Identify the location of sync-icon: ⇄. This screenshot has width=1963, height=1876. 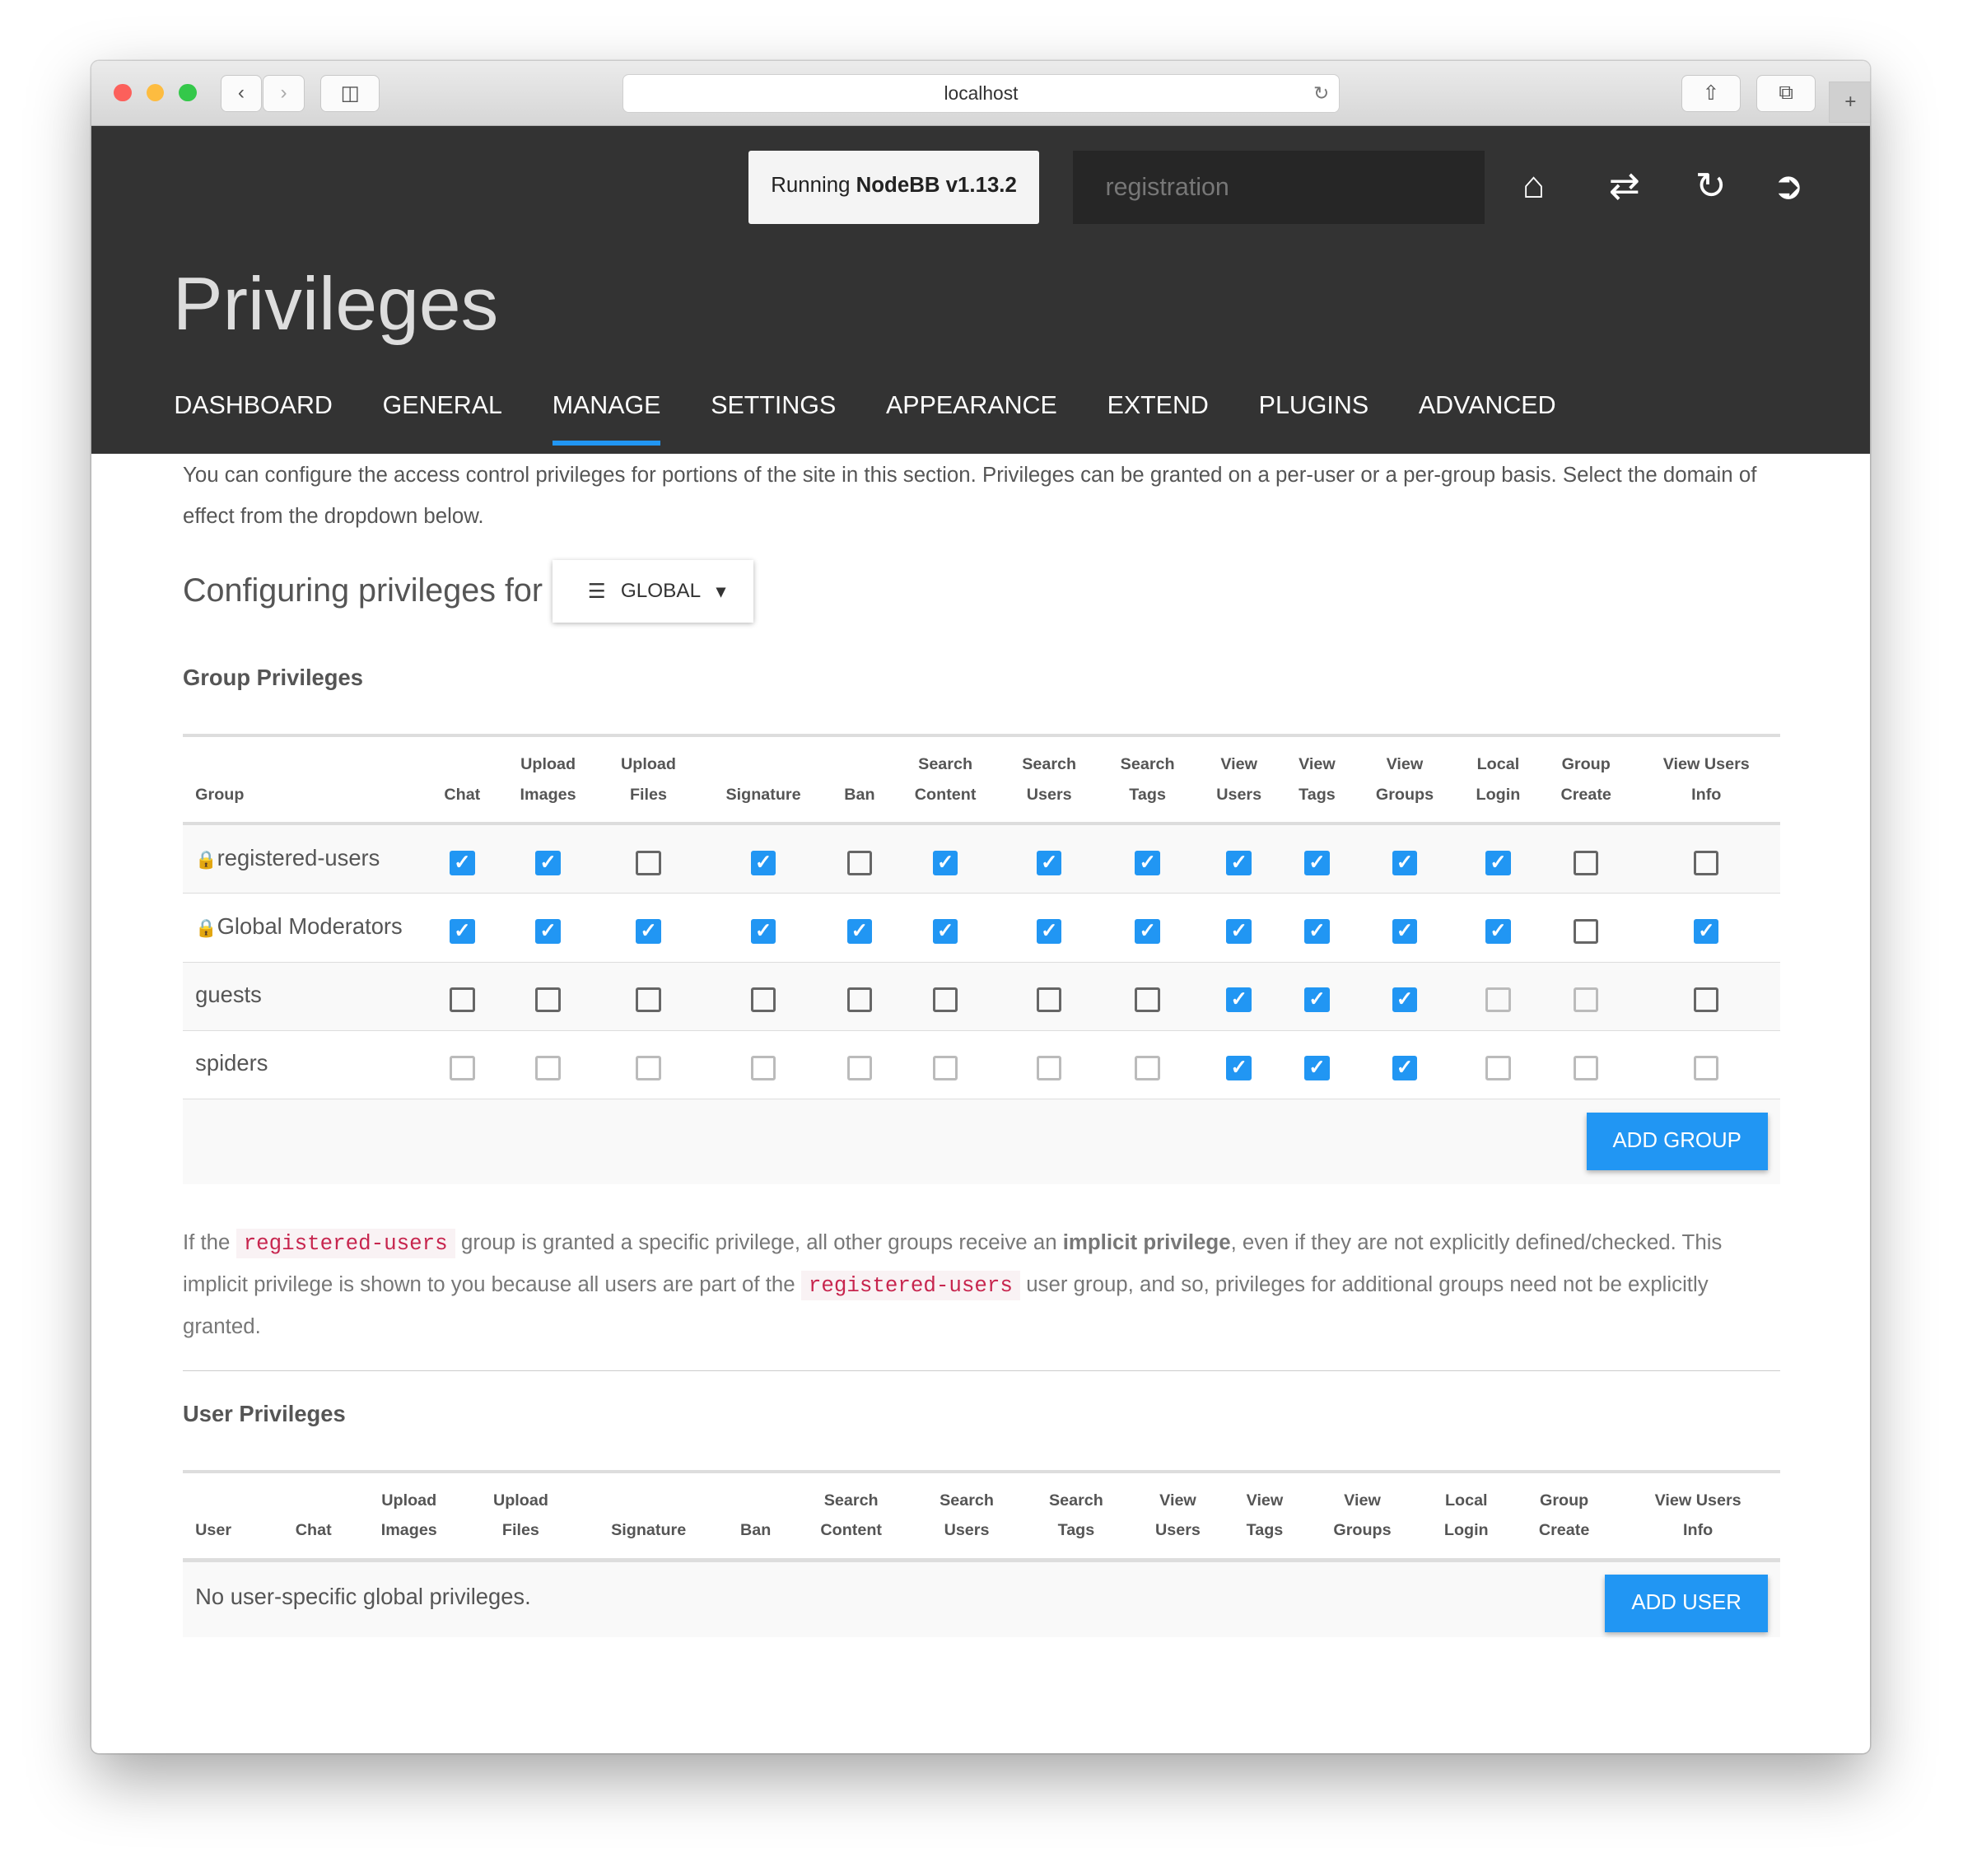
(1624, 186).